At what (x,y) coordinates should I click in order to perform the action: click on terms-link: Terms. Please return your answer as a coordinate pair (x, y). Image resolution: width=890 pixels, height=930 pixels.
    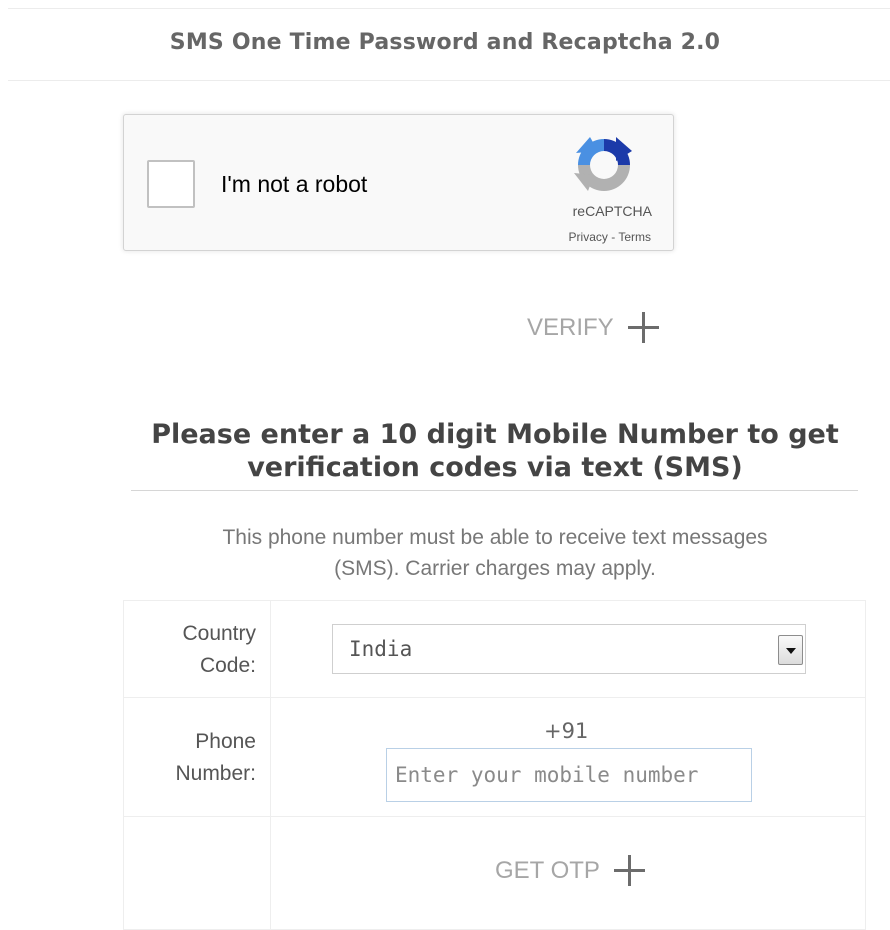
    Looking at the image, I should click on (634, 237).